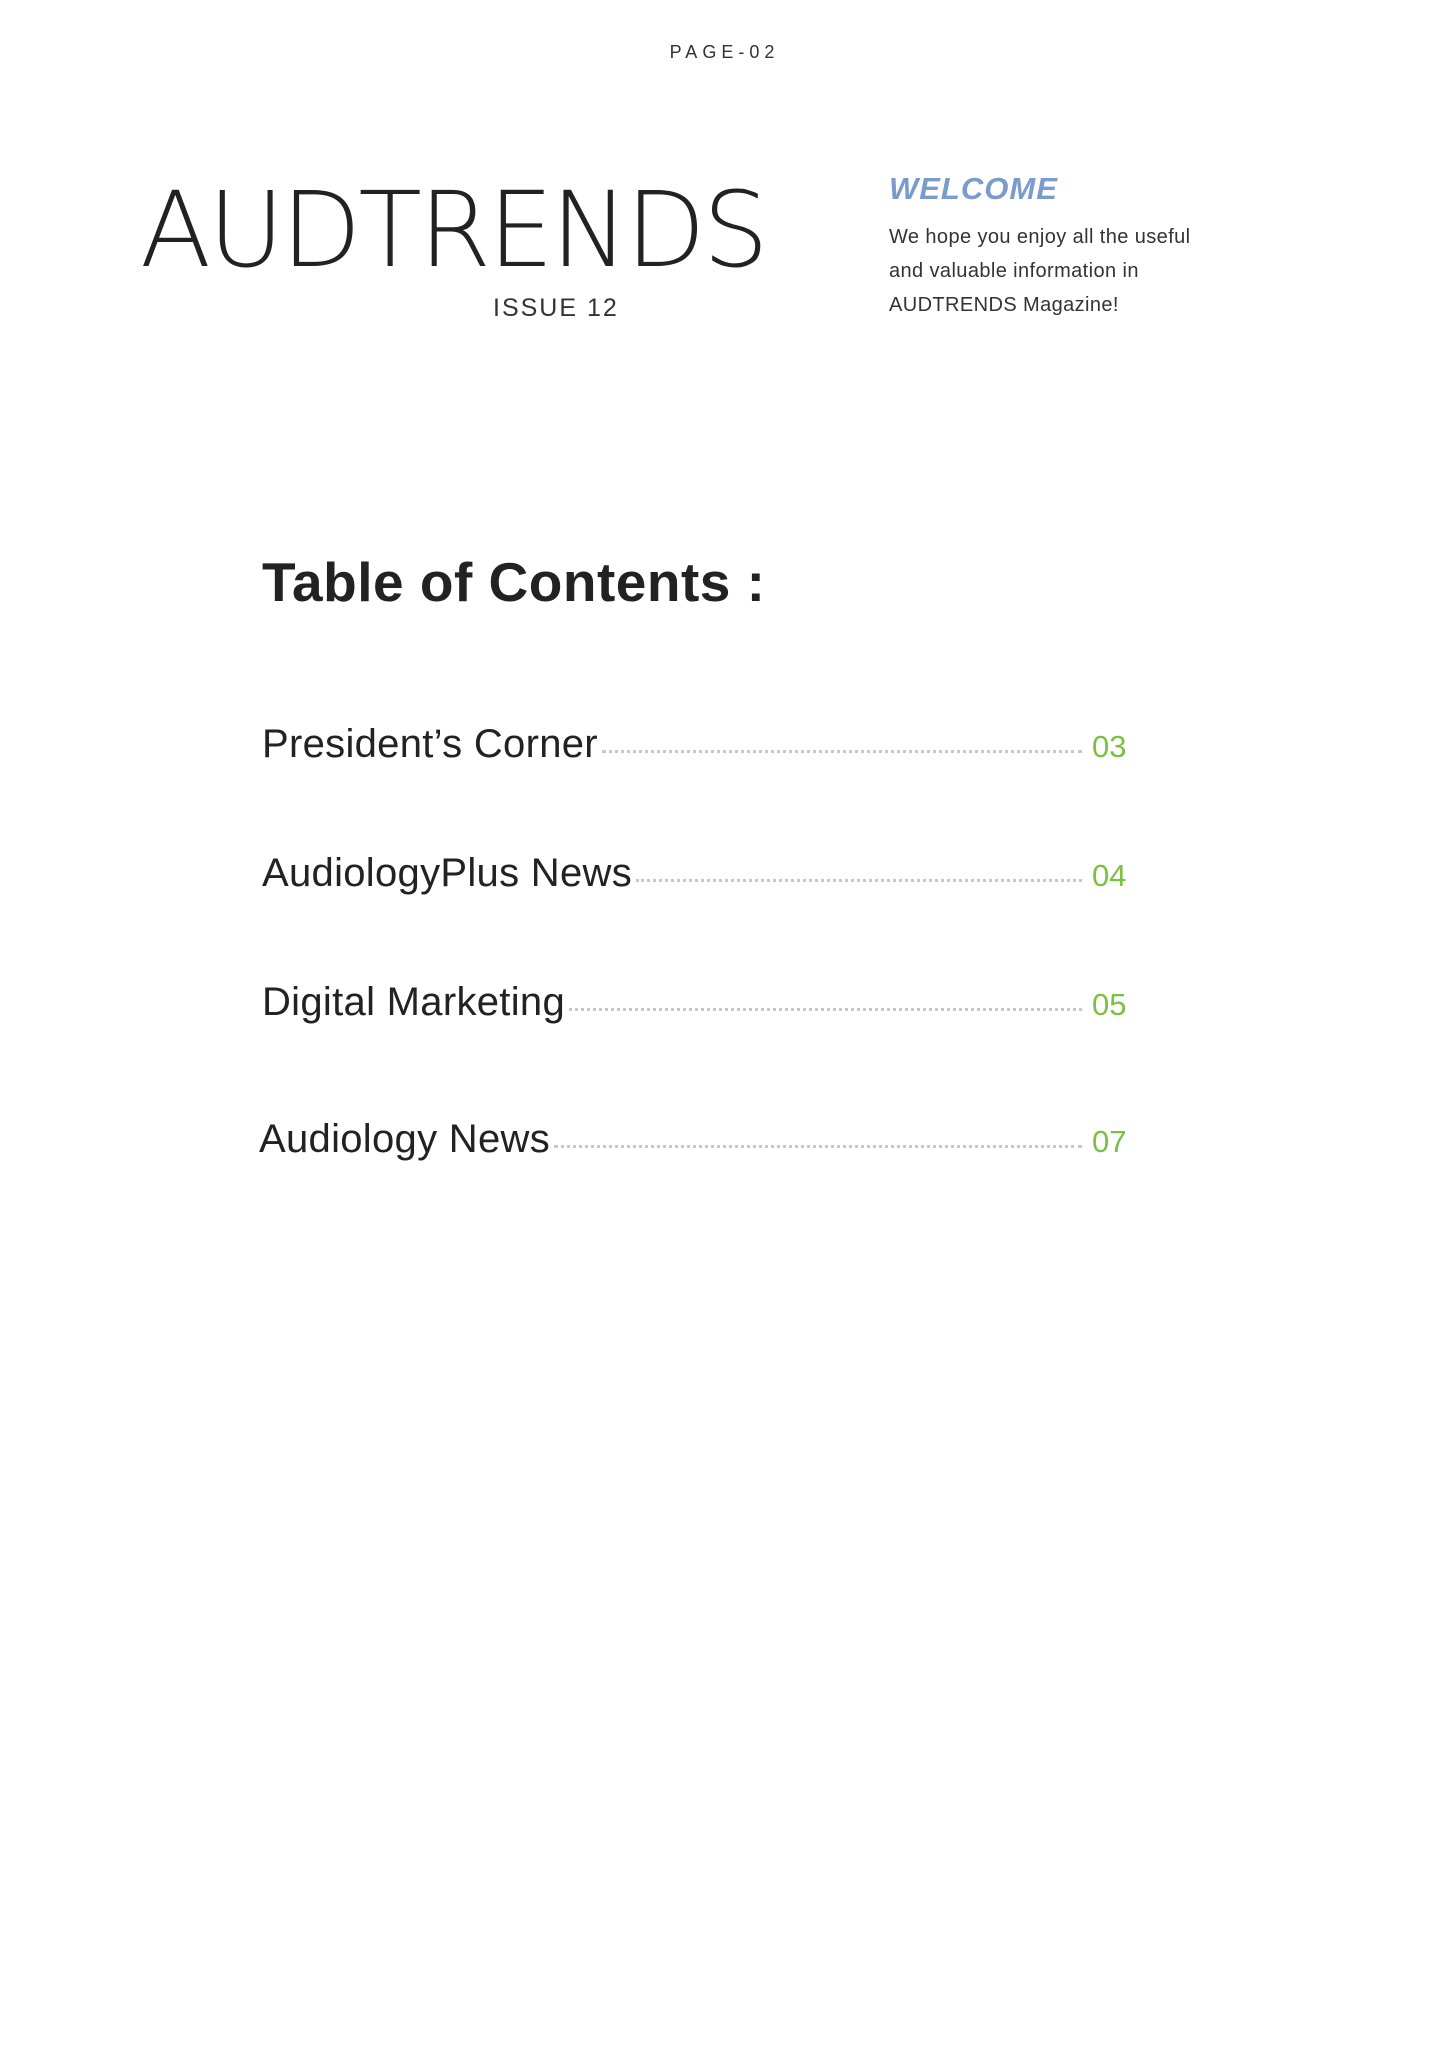 The image size is (1449, 2050). I want to click on toc-entry-digital-marketing: Digital Marketing 05, so click(697, 1005).